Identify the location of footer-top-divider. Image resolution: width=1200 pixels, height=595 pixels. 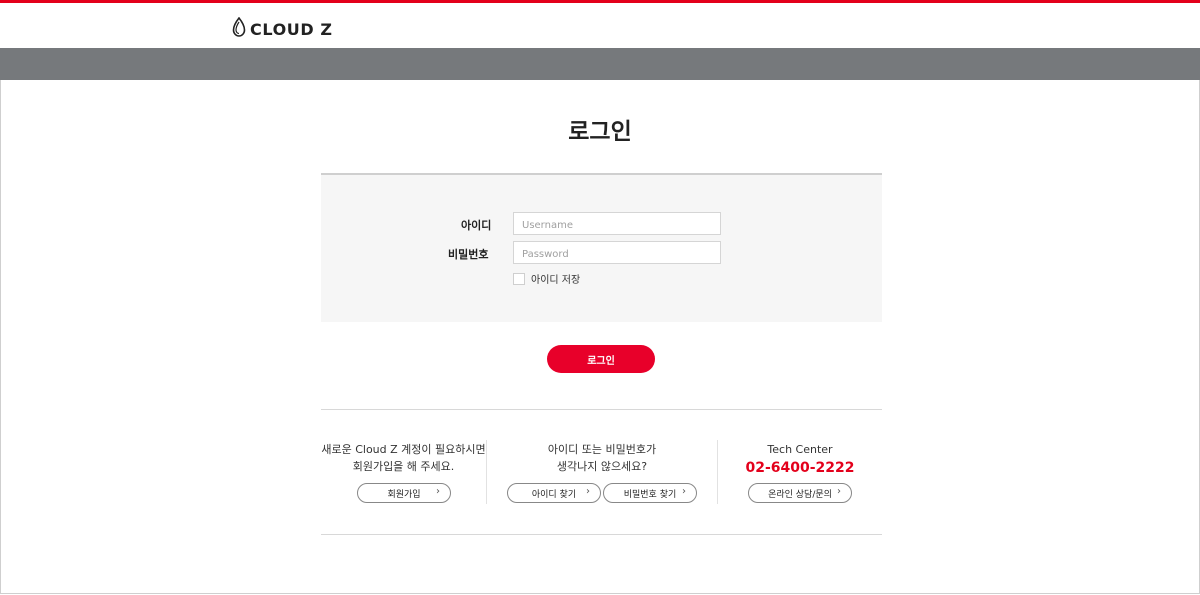
(601, 409).